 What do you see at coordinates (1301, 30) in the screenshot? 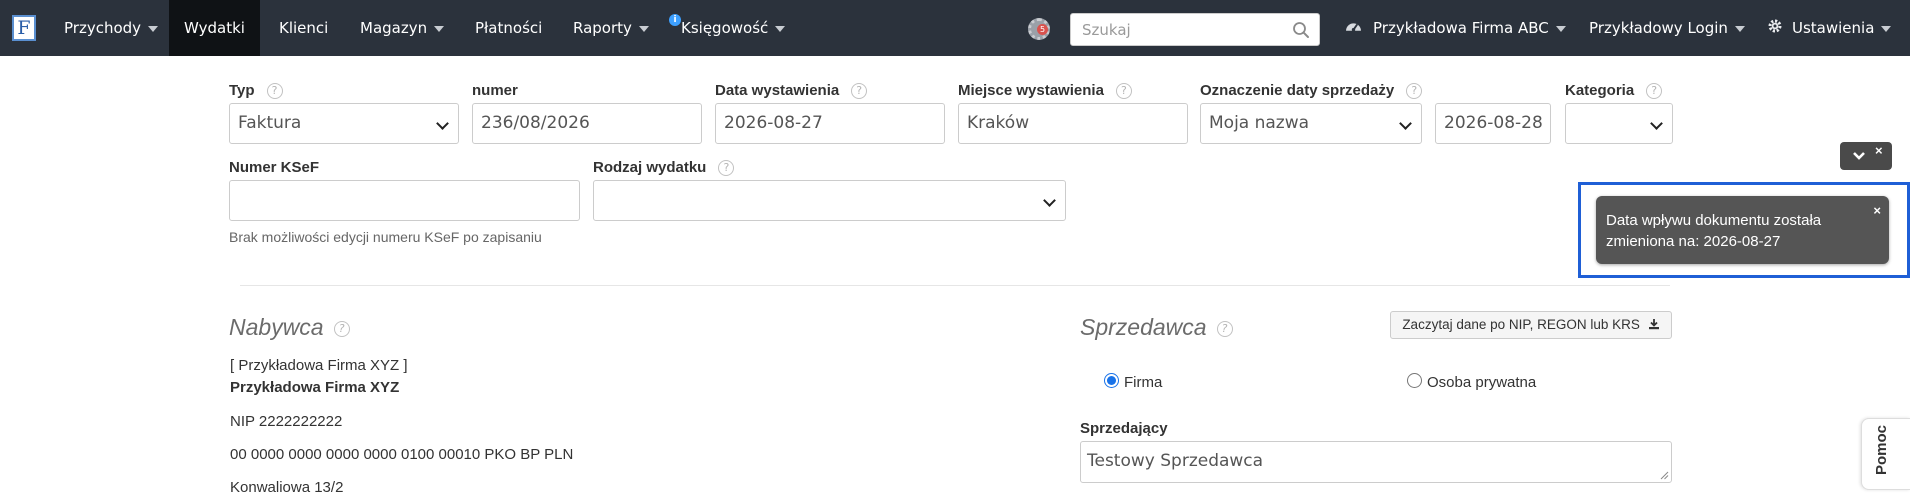
I see `search-icon` at bounding box center [1301, 30].